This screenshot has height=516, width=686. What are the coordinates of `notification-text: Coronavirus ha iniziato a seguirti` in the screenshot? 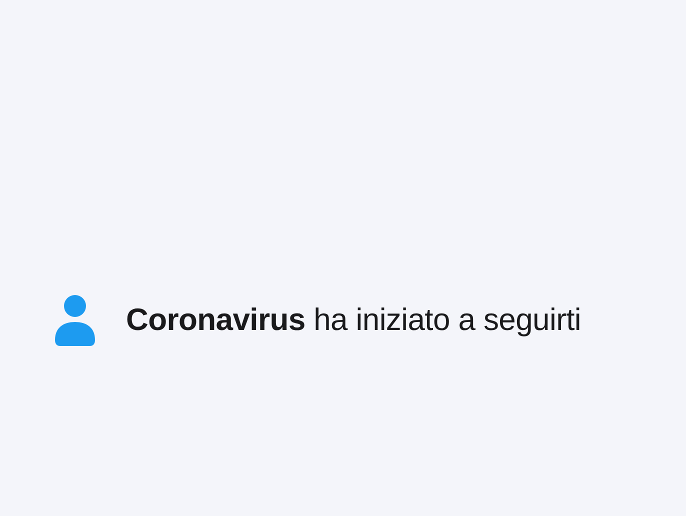 It's located at (353, 320).